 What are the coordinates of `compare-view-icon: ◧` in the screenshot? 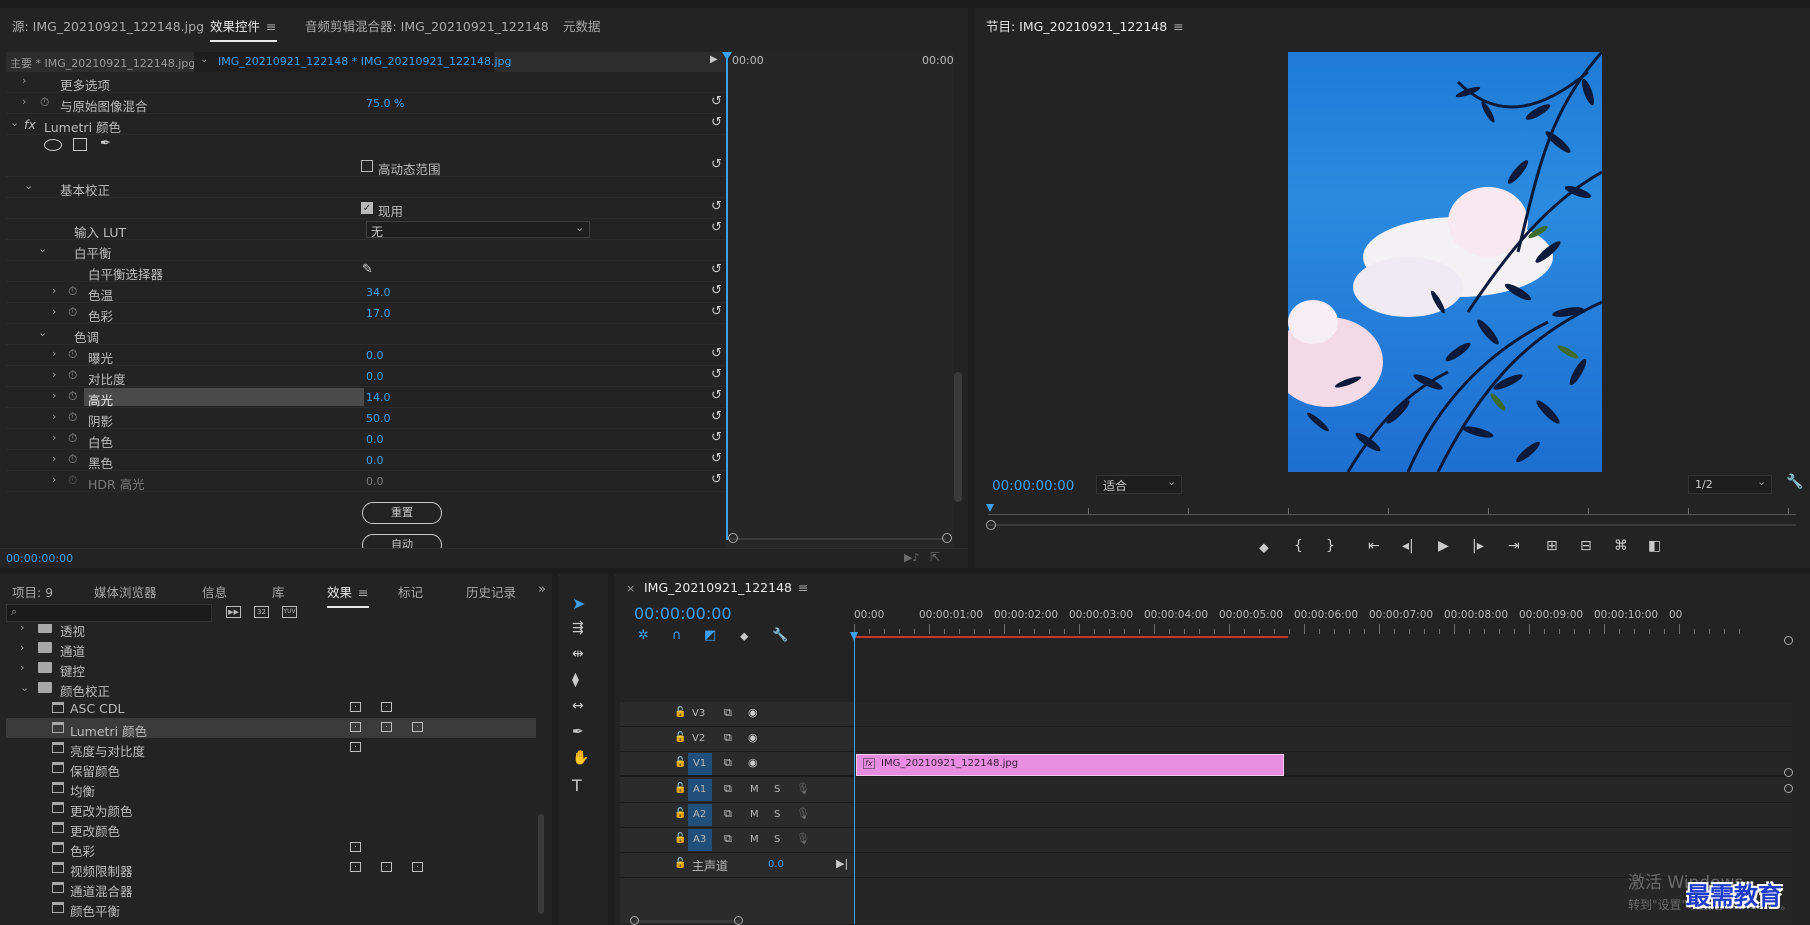 It's located at (1654, 546).